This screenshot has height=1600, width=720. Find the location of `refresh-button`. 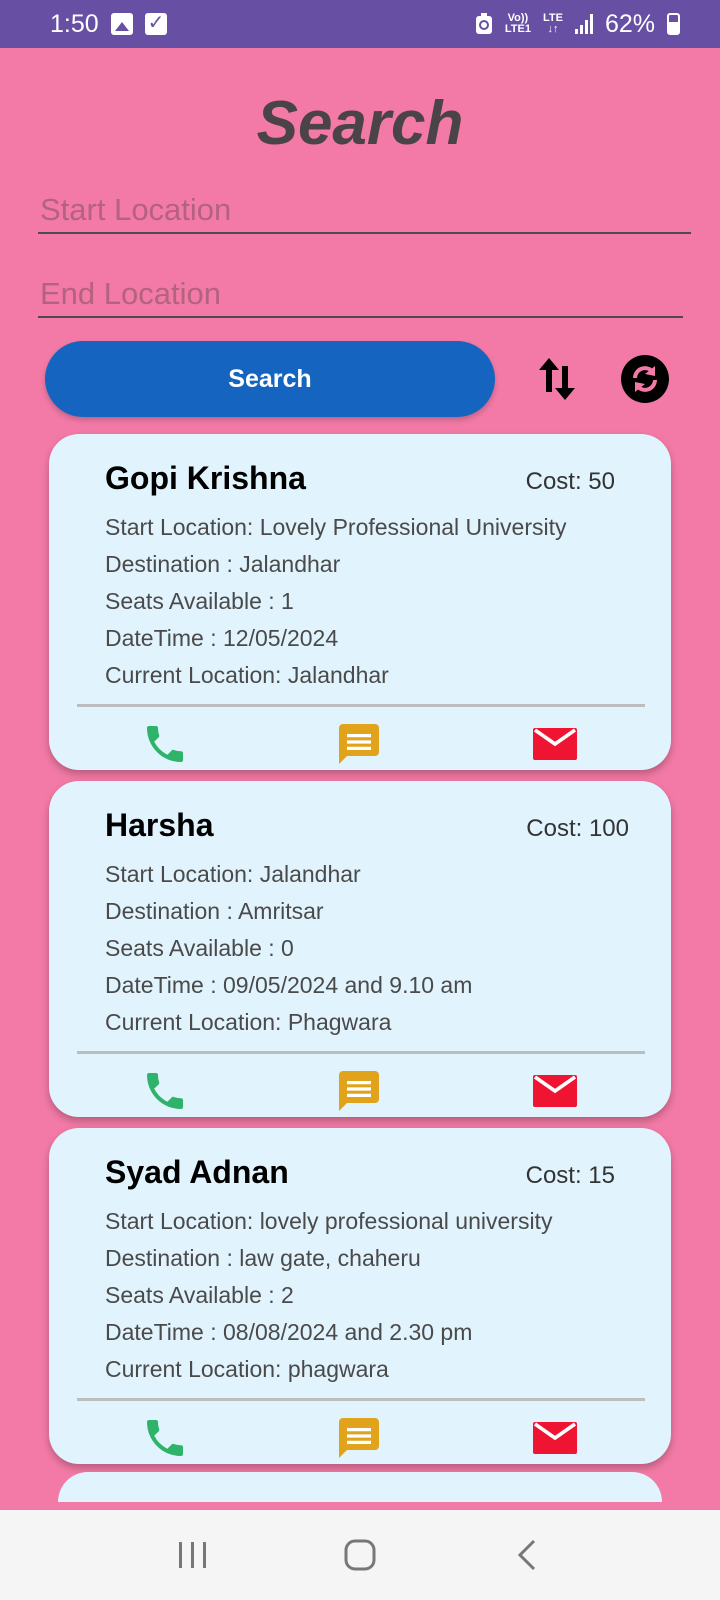

refresh-button is located at coordinates (645, 379).